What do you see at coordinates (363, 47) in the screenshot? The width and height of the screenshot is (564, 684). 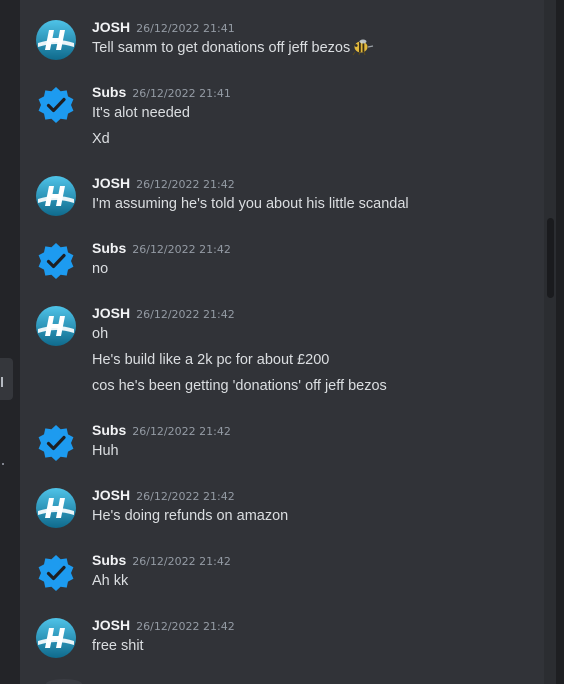 I see `cartoon-bee-emoji-icon` at bounding box center [363, 47].